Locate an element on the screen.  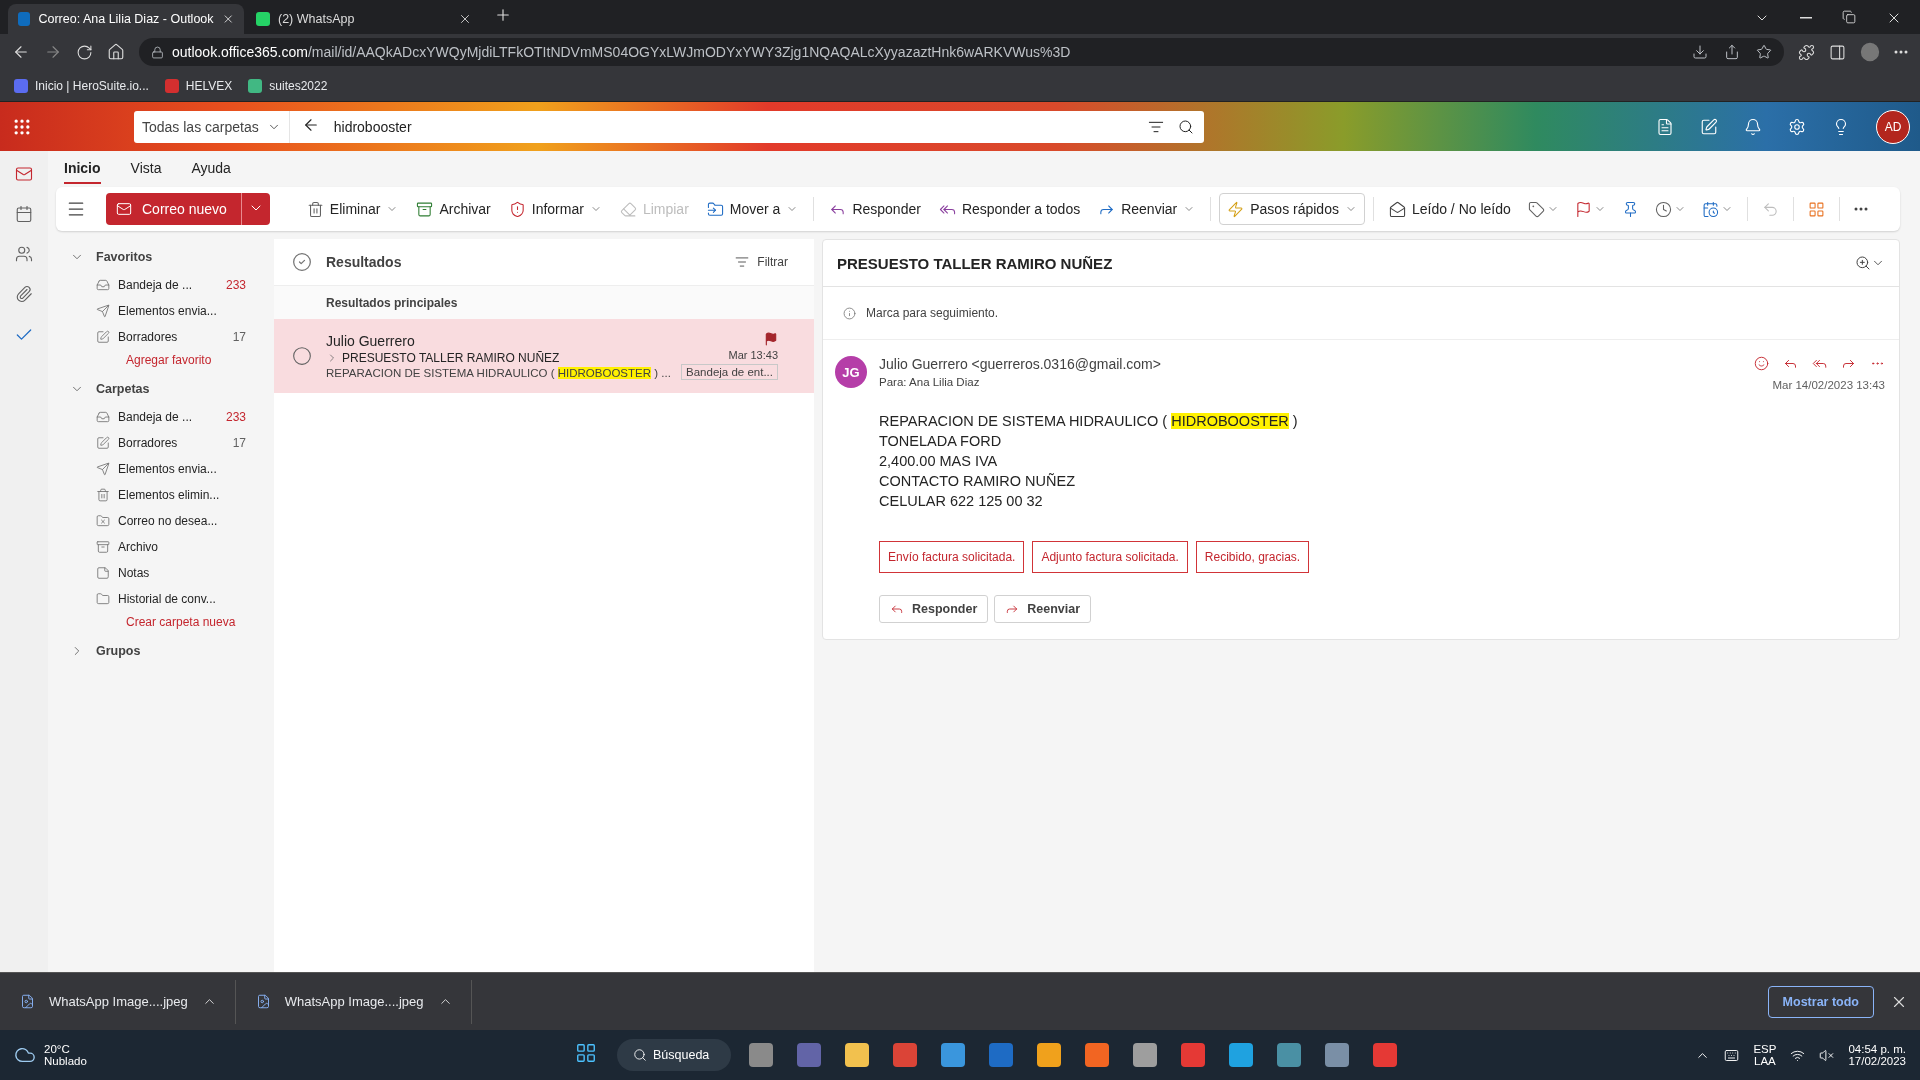
mail-icon is located at coordinates (24, 174).